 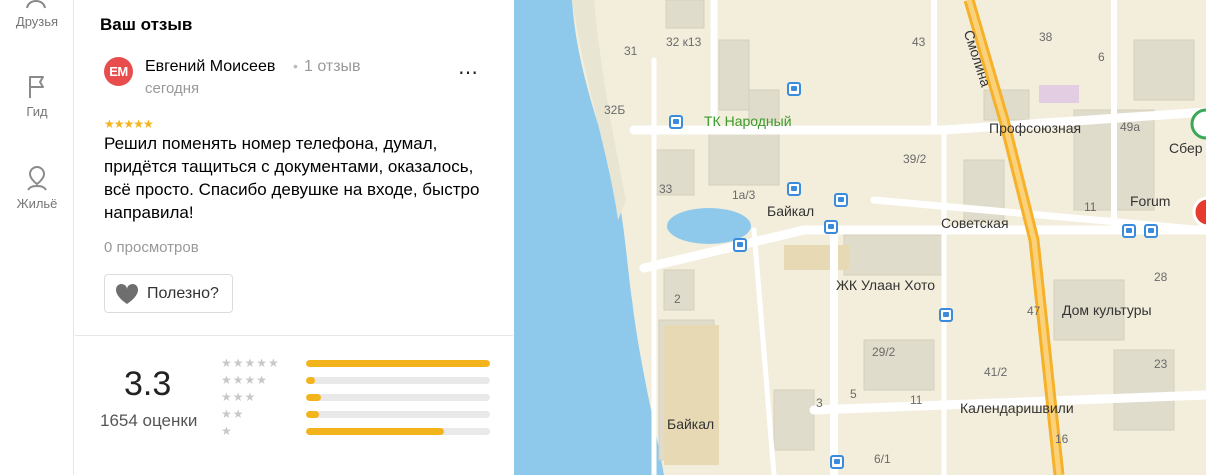 I want to click on flag-icon, so click(x=36, y=87).